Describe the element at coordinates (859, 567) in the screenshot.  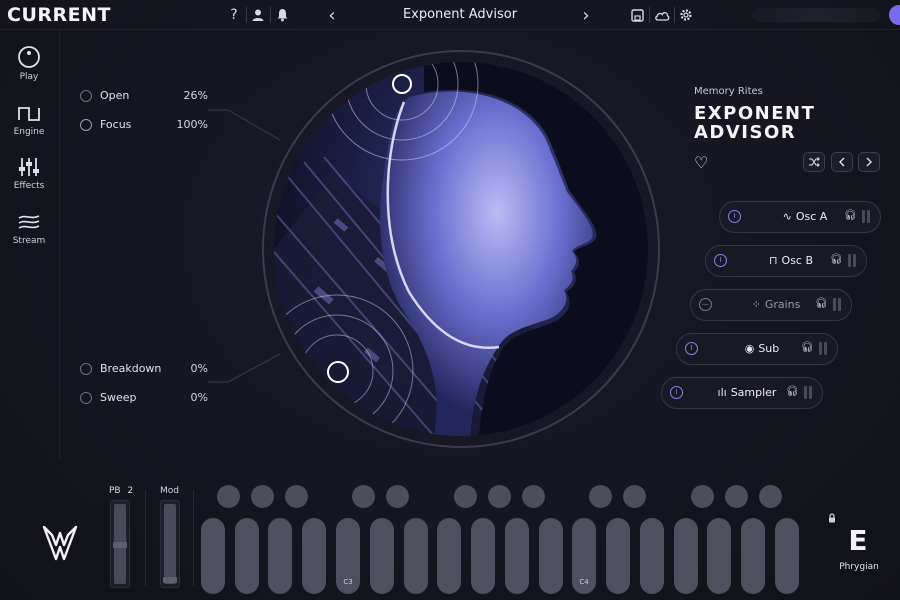
I see `key-scale: Phrygian` at that location.